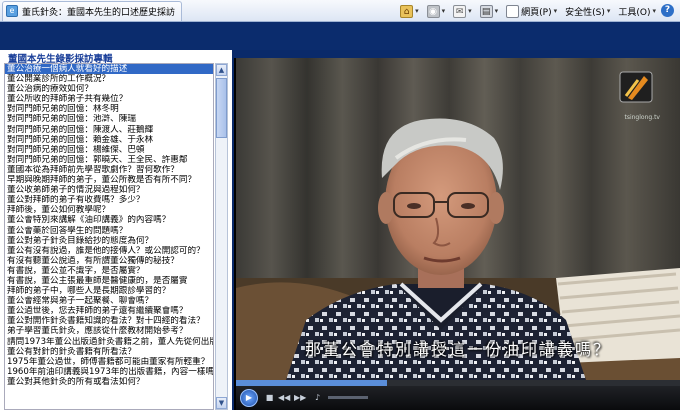 This screenshot has height=410, width=680. What do you see at coordinates (109, 190) in the screenshot?
I see `topic-list-item: 董公收弟師弟子的情況與過程如何？` at bounding box center [109, 190].